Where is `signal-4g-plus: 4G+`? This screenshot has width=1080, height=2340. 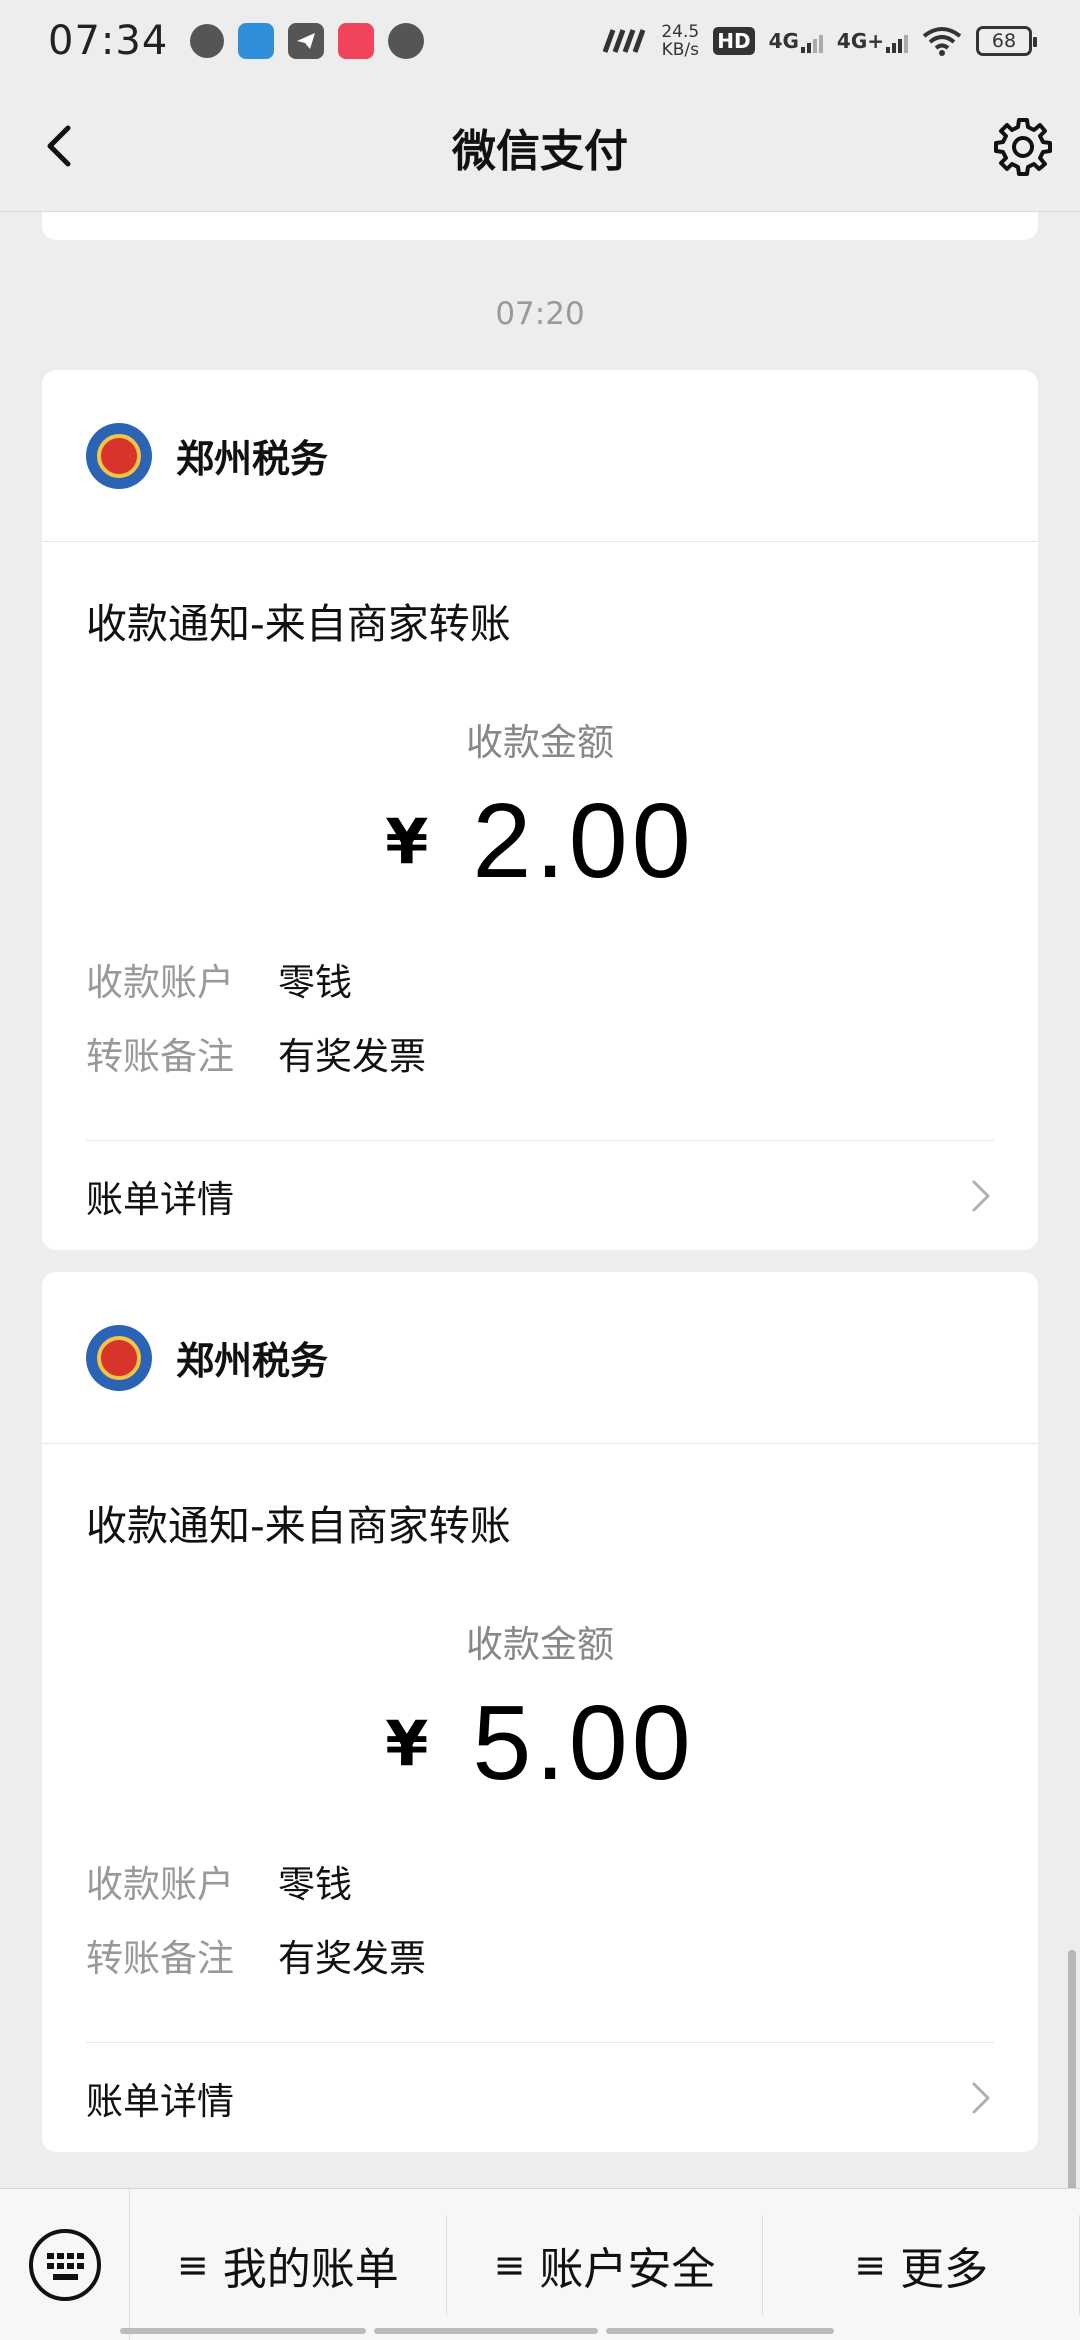 signal-4g-plus: 4G+ is located at coordinates (872, 41).